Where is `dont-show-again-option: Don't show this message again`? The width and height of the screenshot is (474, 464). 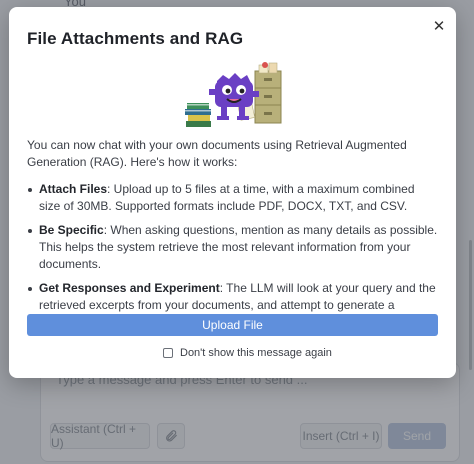
dont-show-again-option: Don't show this message again is located at coordinates (247, 353).